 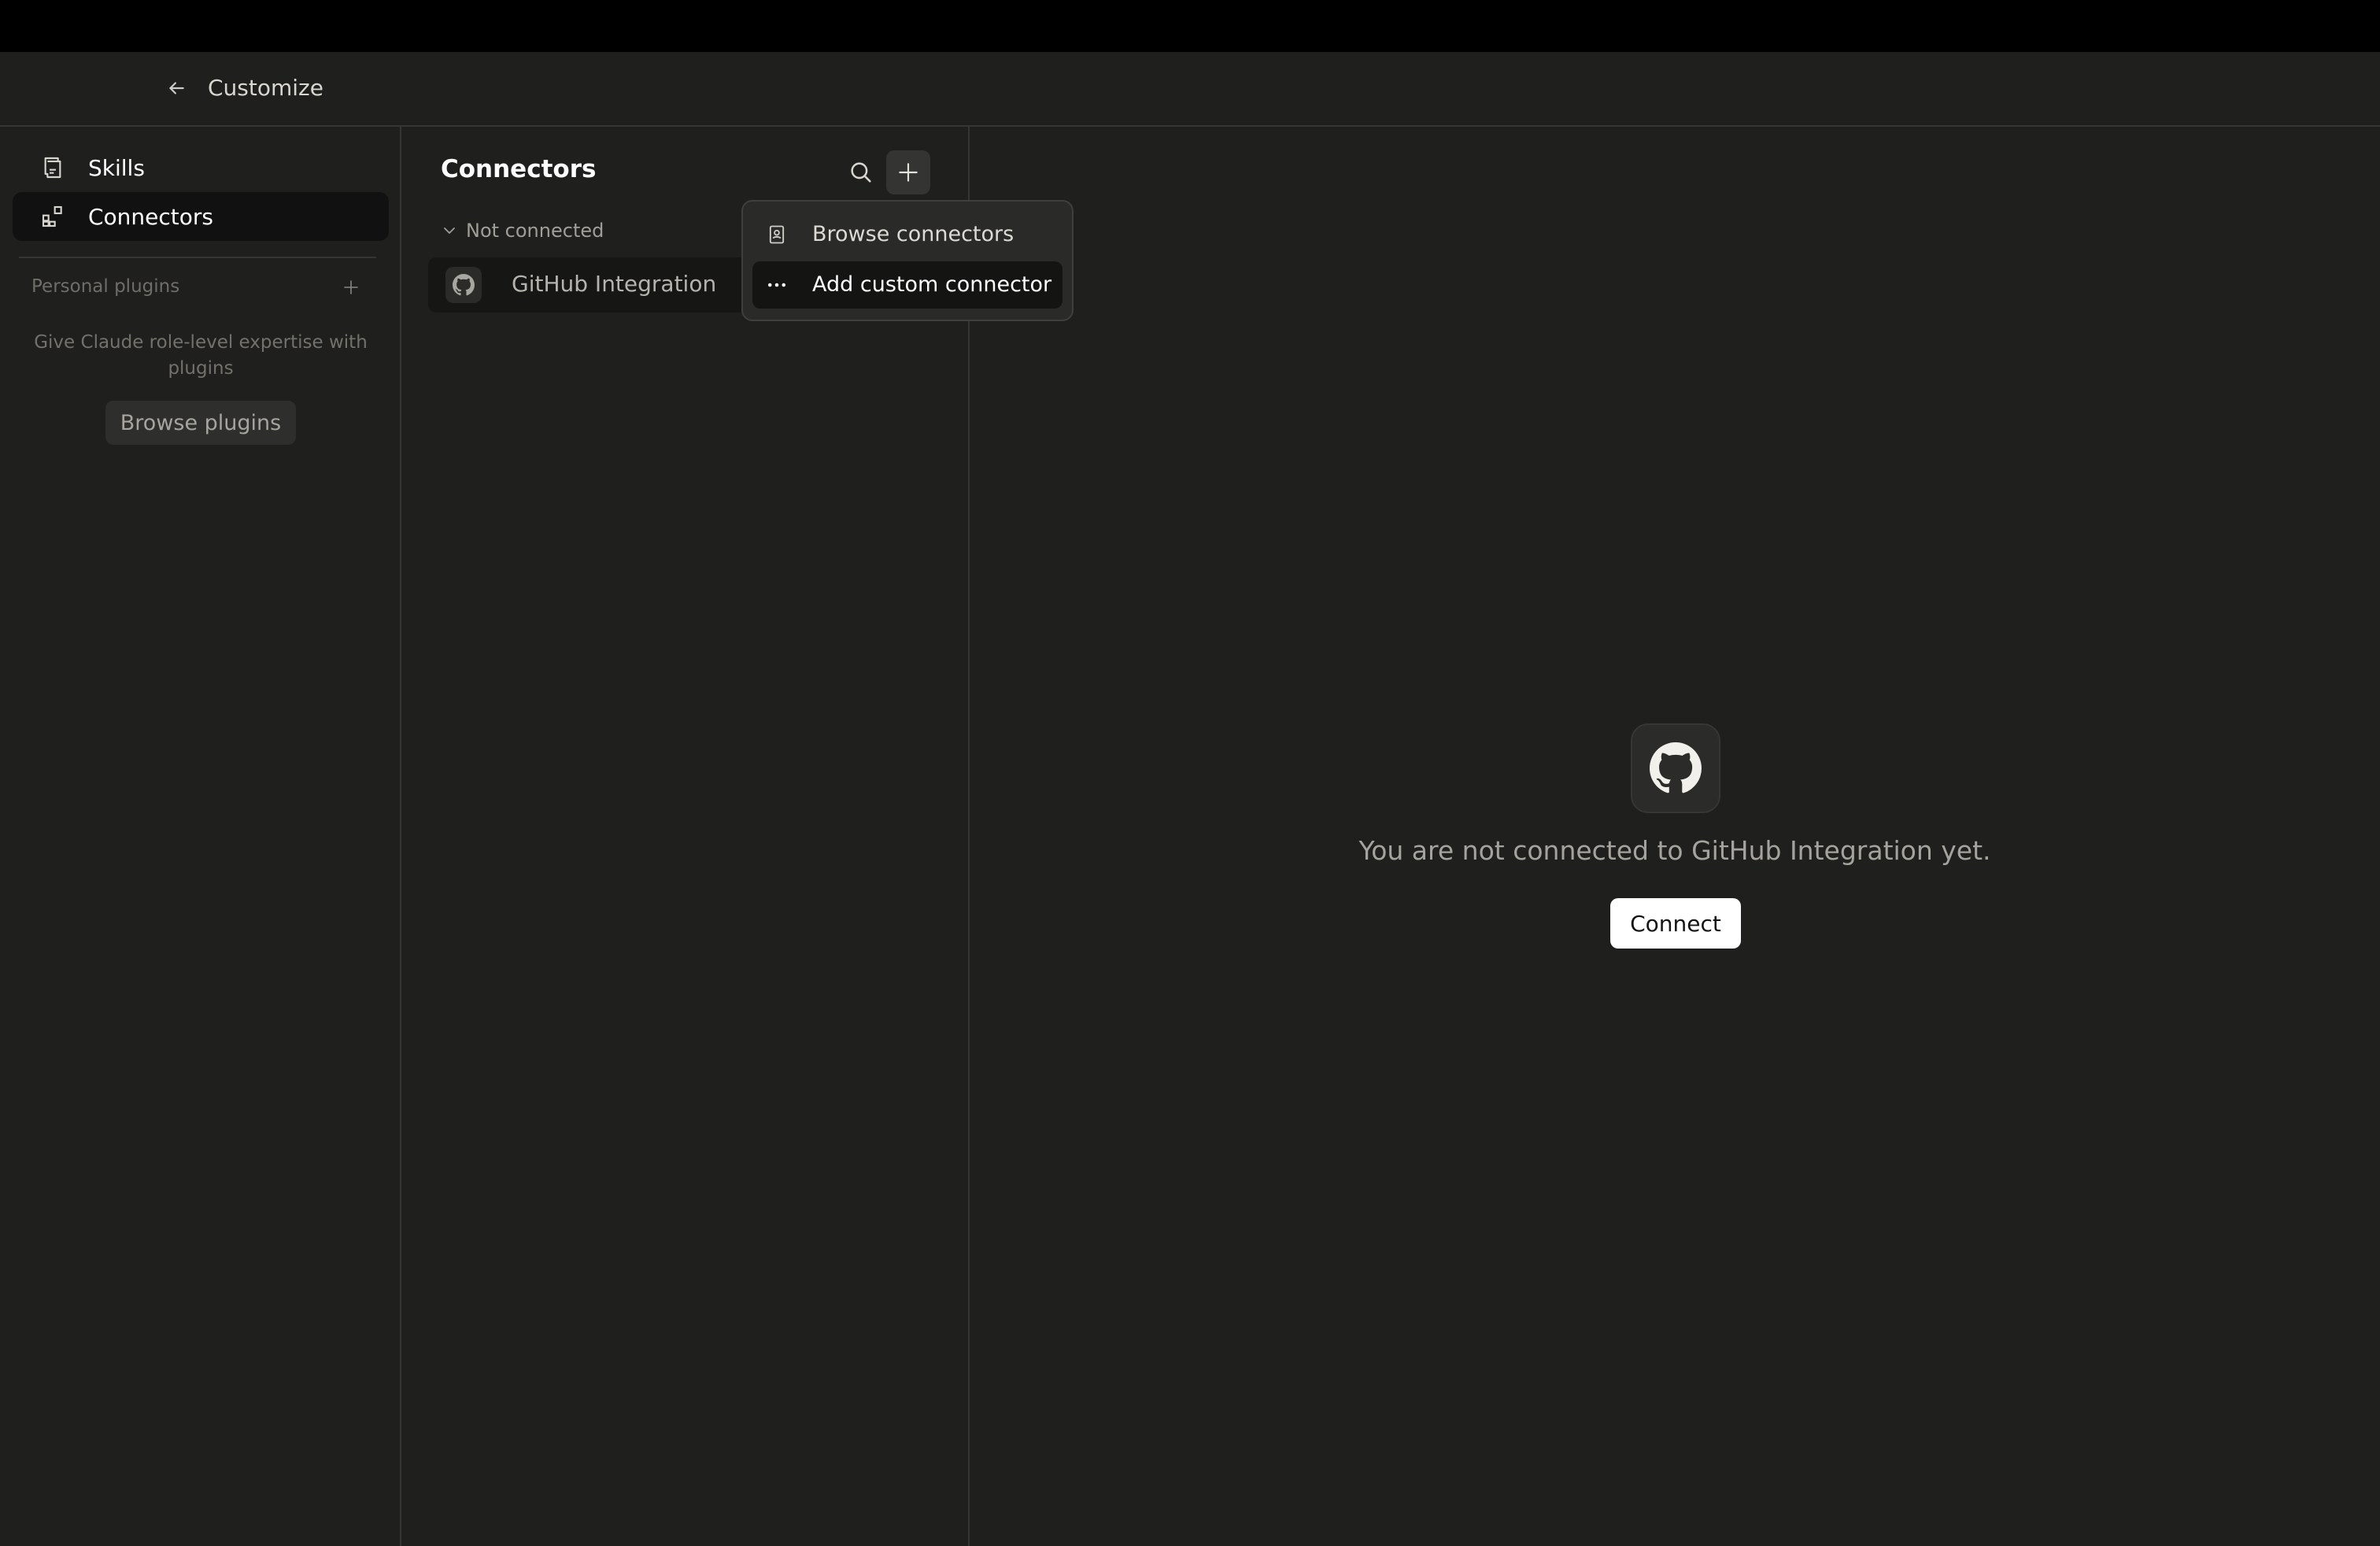 I want to click on sidebar-item-skills: Skills, so click(x=201, y=167).